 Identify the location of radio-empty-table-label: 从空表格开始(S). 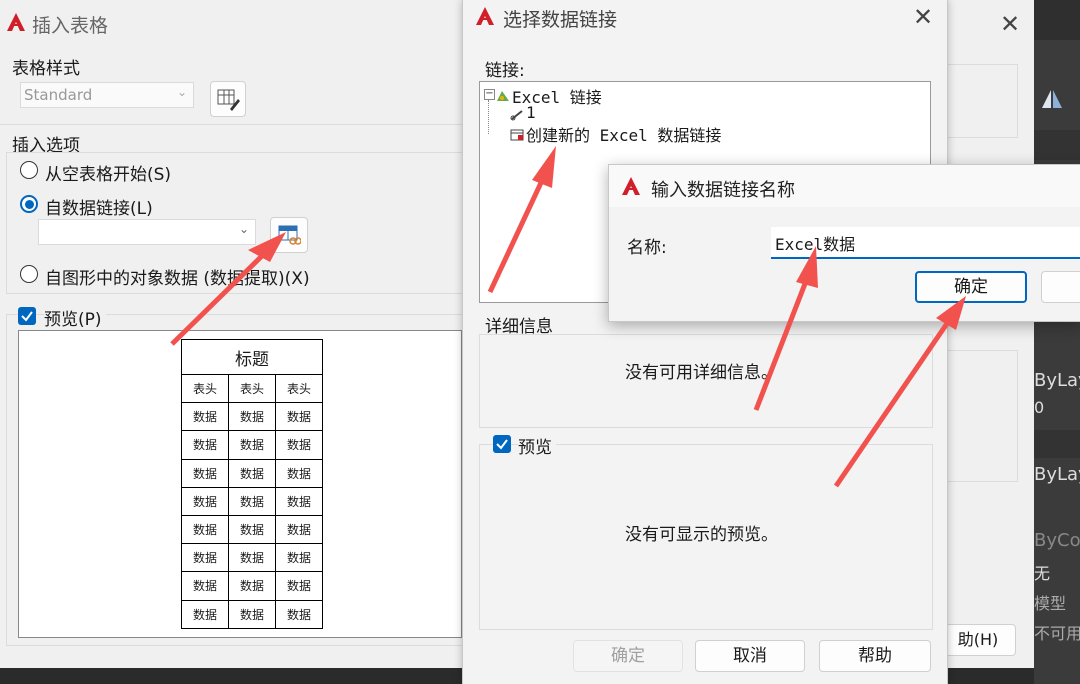
(108, 172).